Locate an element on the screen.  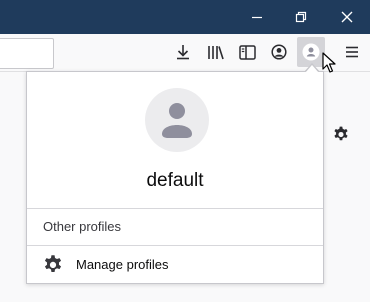
close-icon is located at coordinates (347, 17).